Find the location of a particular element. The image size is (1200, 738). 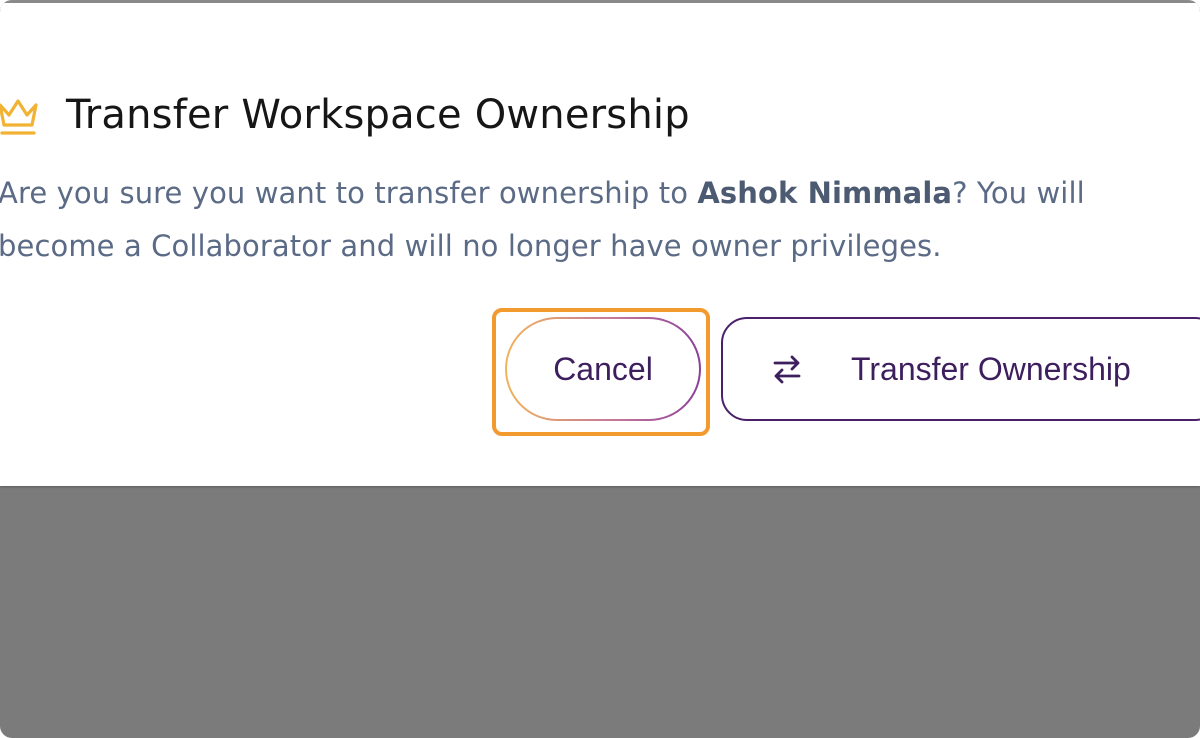

cancel-button: Cancel is located at coordinates (603, 369).